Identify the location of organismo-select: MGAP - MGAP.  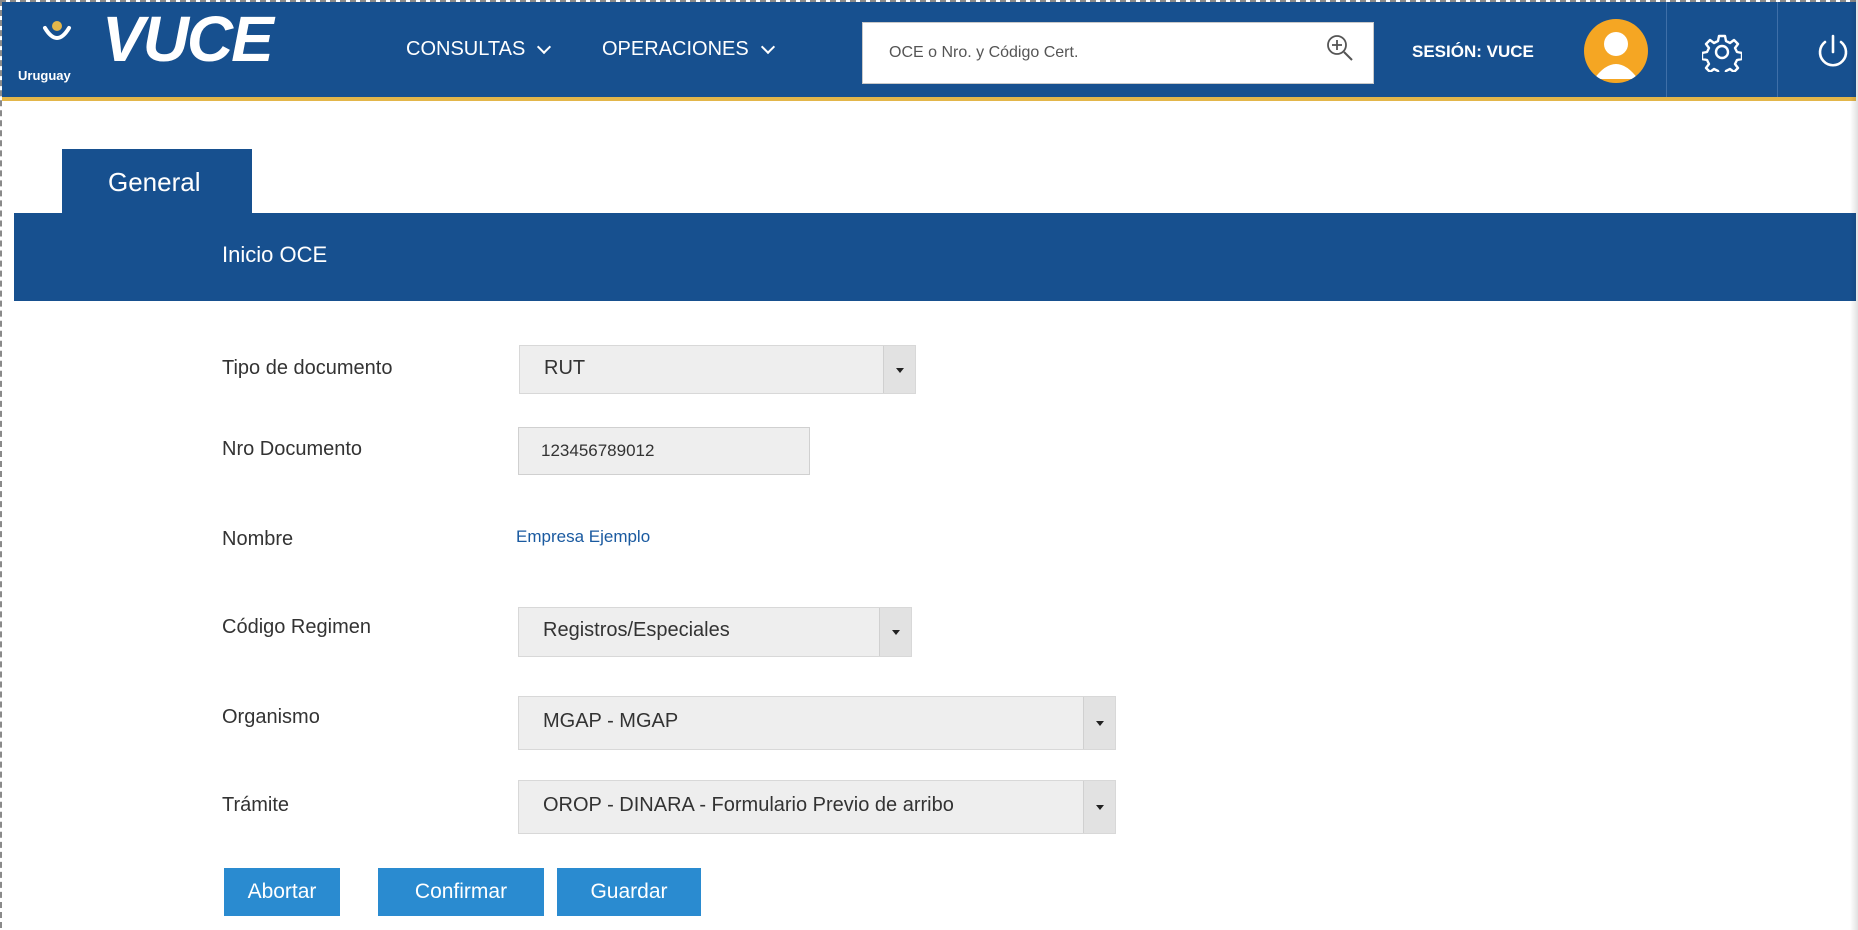
(817, 723).